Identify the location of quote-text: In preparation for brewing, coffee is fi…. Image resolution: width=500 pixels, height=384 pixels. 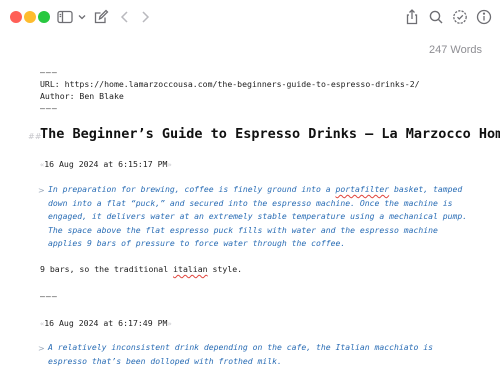
(192, 189).